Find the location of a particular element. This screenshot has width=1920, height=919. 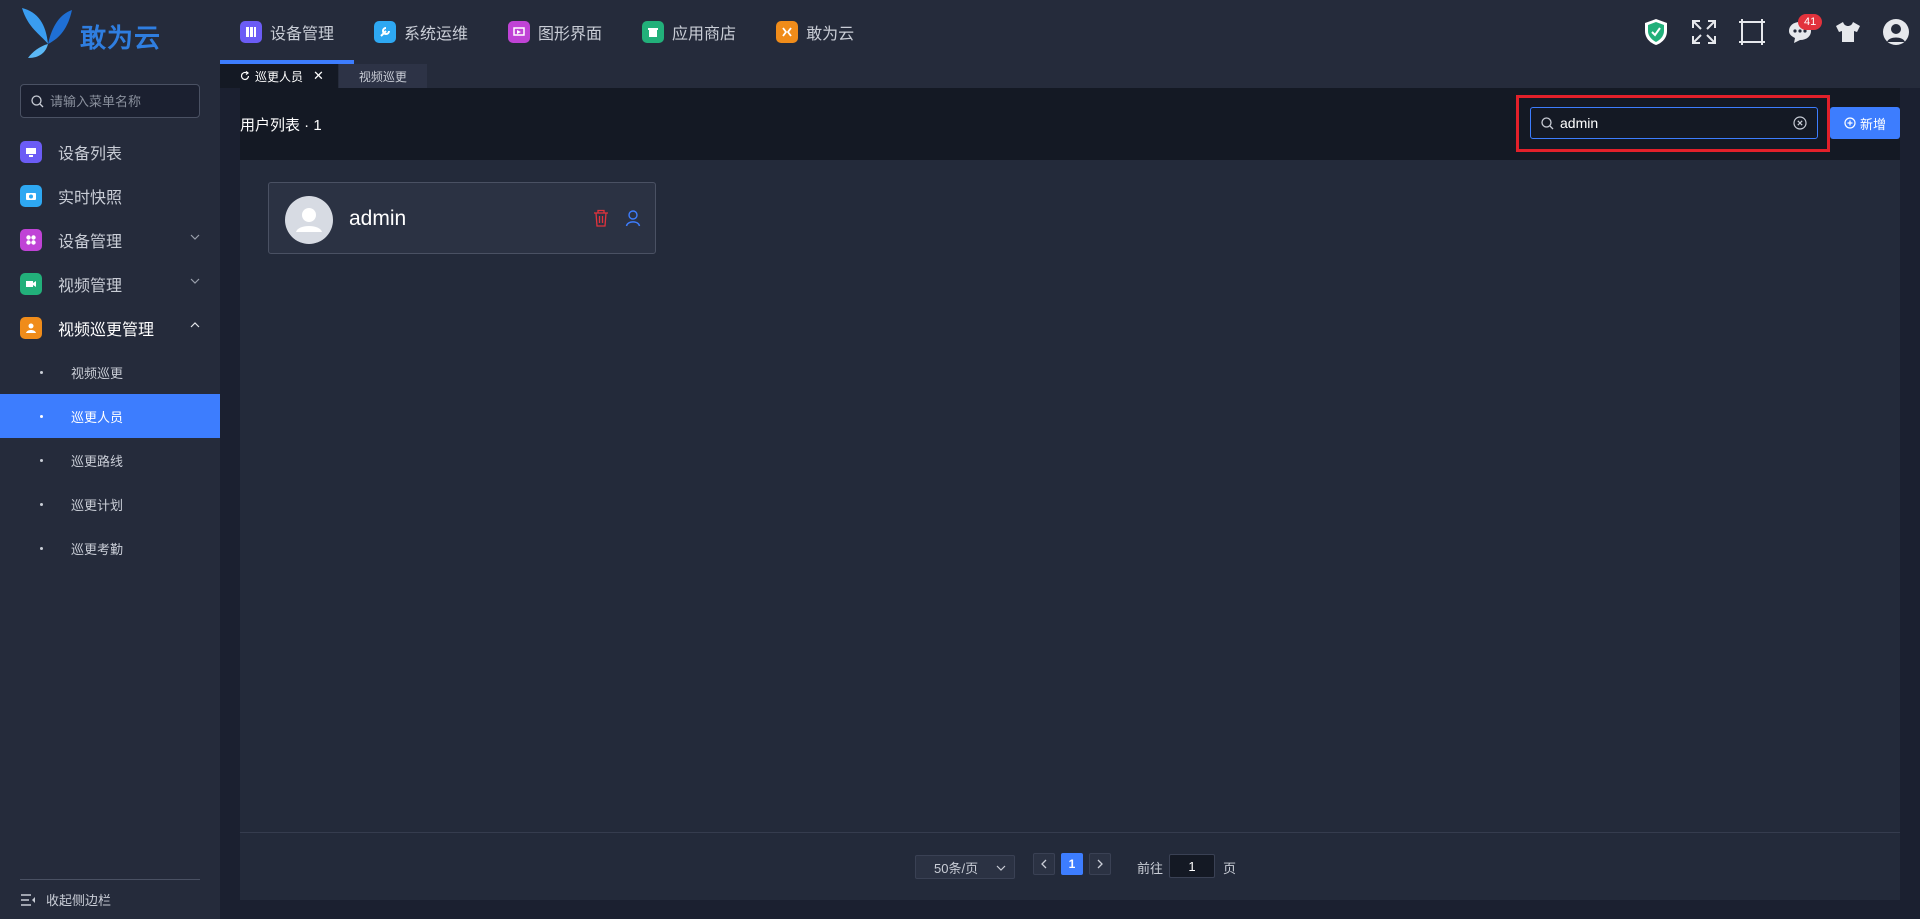

cloud-icon is located at coordinates (787, 32).